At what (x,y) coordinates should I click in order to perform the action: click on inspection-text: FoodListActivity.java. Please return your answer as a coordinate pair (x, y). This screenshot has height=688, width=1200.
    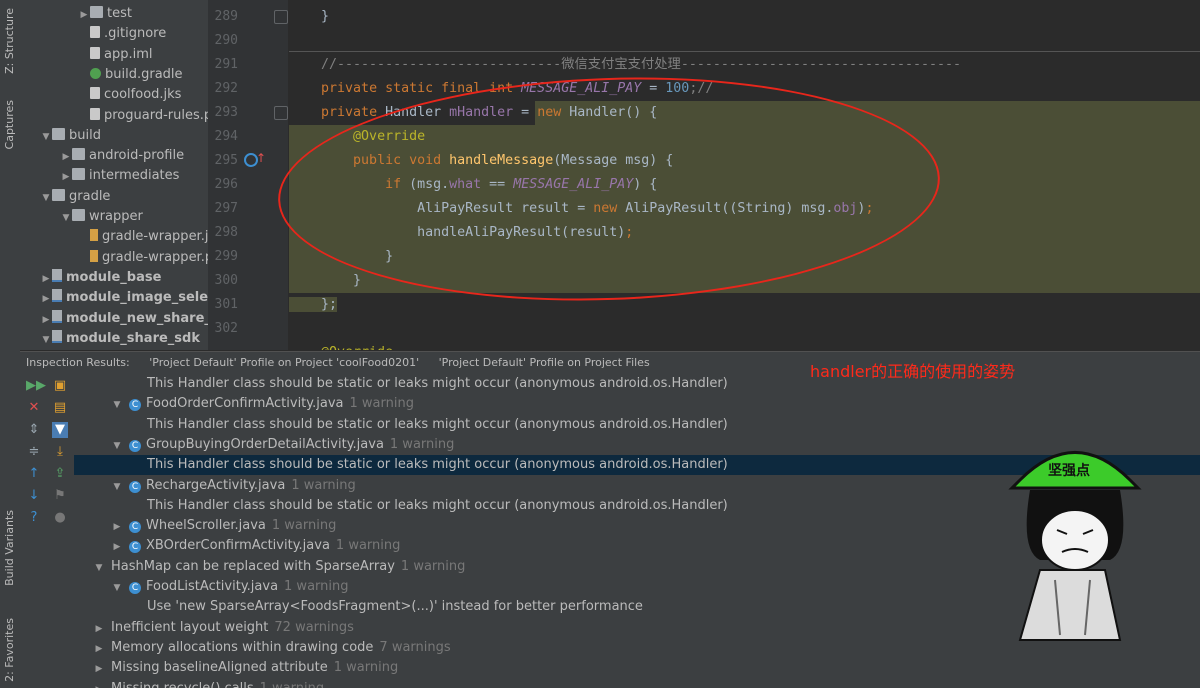
    Looking at the image, I should click on (212, 586).